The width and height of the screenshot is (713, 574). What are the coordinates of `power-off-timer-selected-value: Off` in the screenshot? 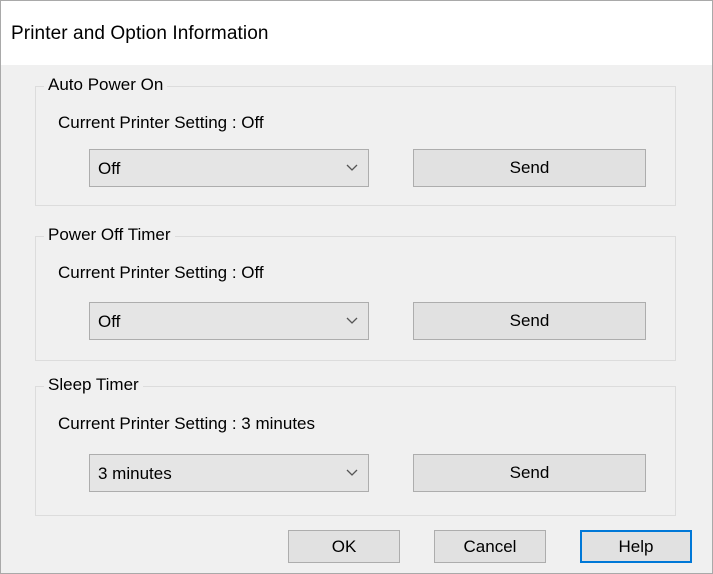 It's located at (109, 321).